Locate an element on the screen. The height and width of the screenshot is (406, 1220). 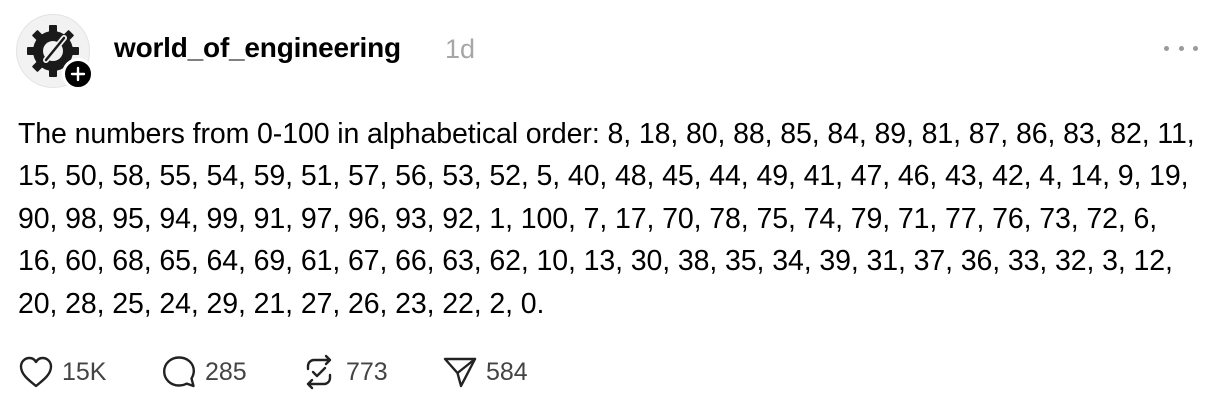
follow-button is located at coordinates (78, 74).